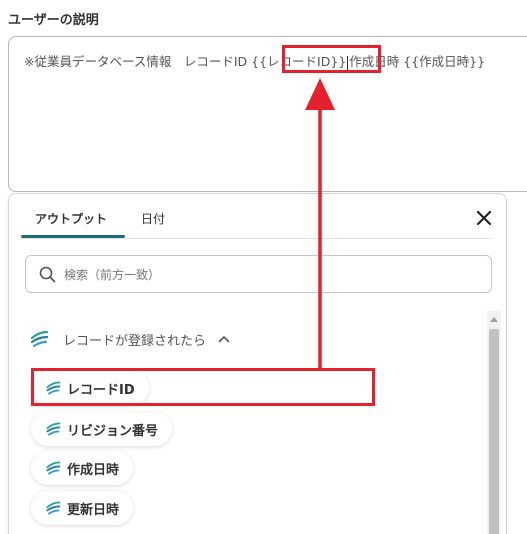 The width and height of the screenshot is (527, 534). Describe the element at coordinates (299, 61) in the screenshot. I see `token-record-id: {{レコードID}}` at that location.